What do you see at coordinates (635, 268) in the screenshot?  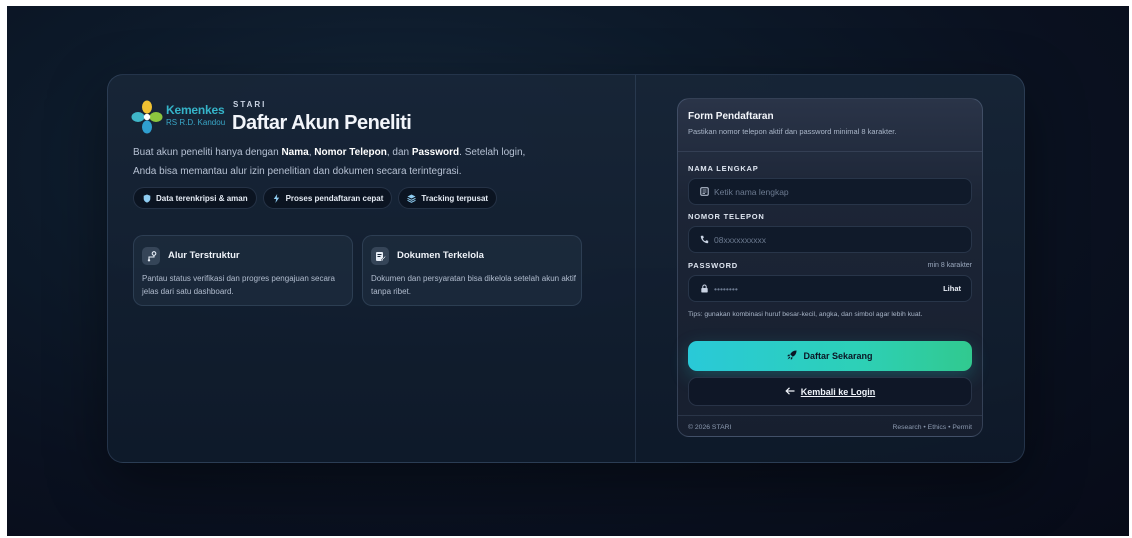 I see `card-divider` at bounding box center [635, 268].